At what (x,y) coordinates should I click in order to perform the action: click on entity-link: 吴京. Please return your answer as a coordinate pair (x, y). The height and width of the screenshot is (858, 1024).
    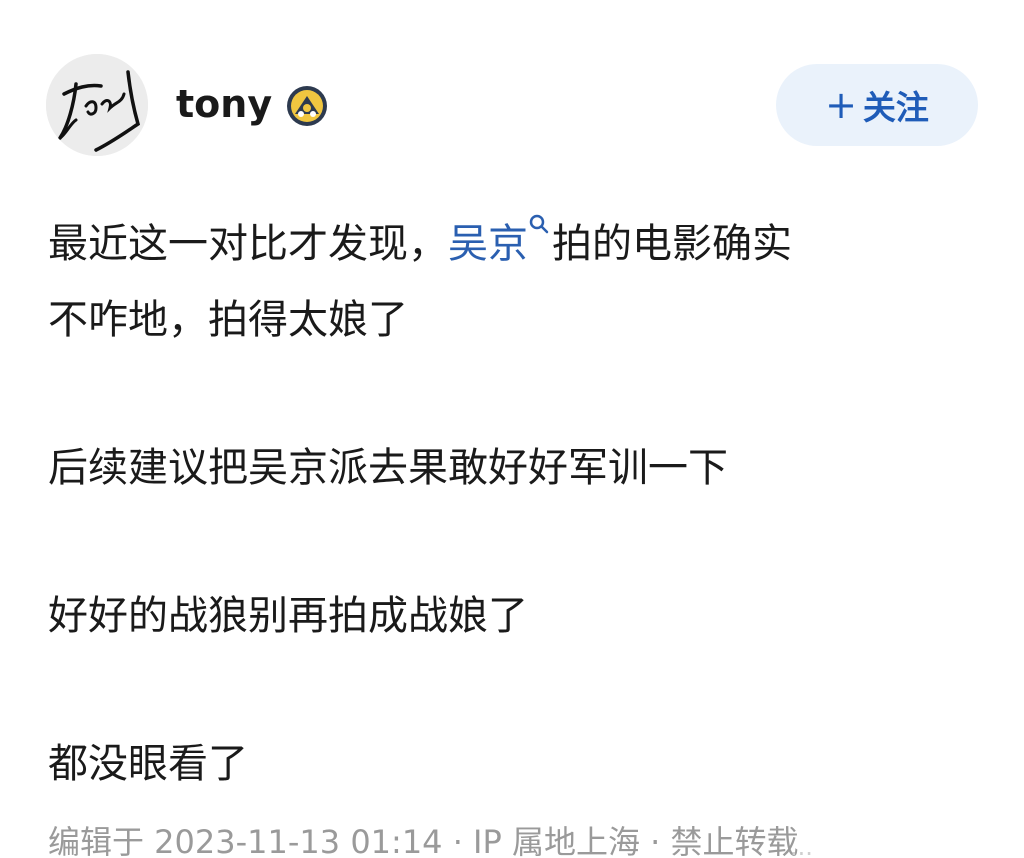
    Looking at the image, I should click on (488, 244).